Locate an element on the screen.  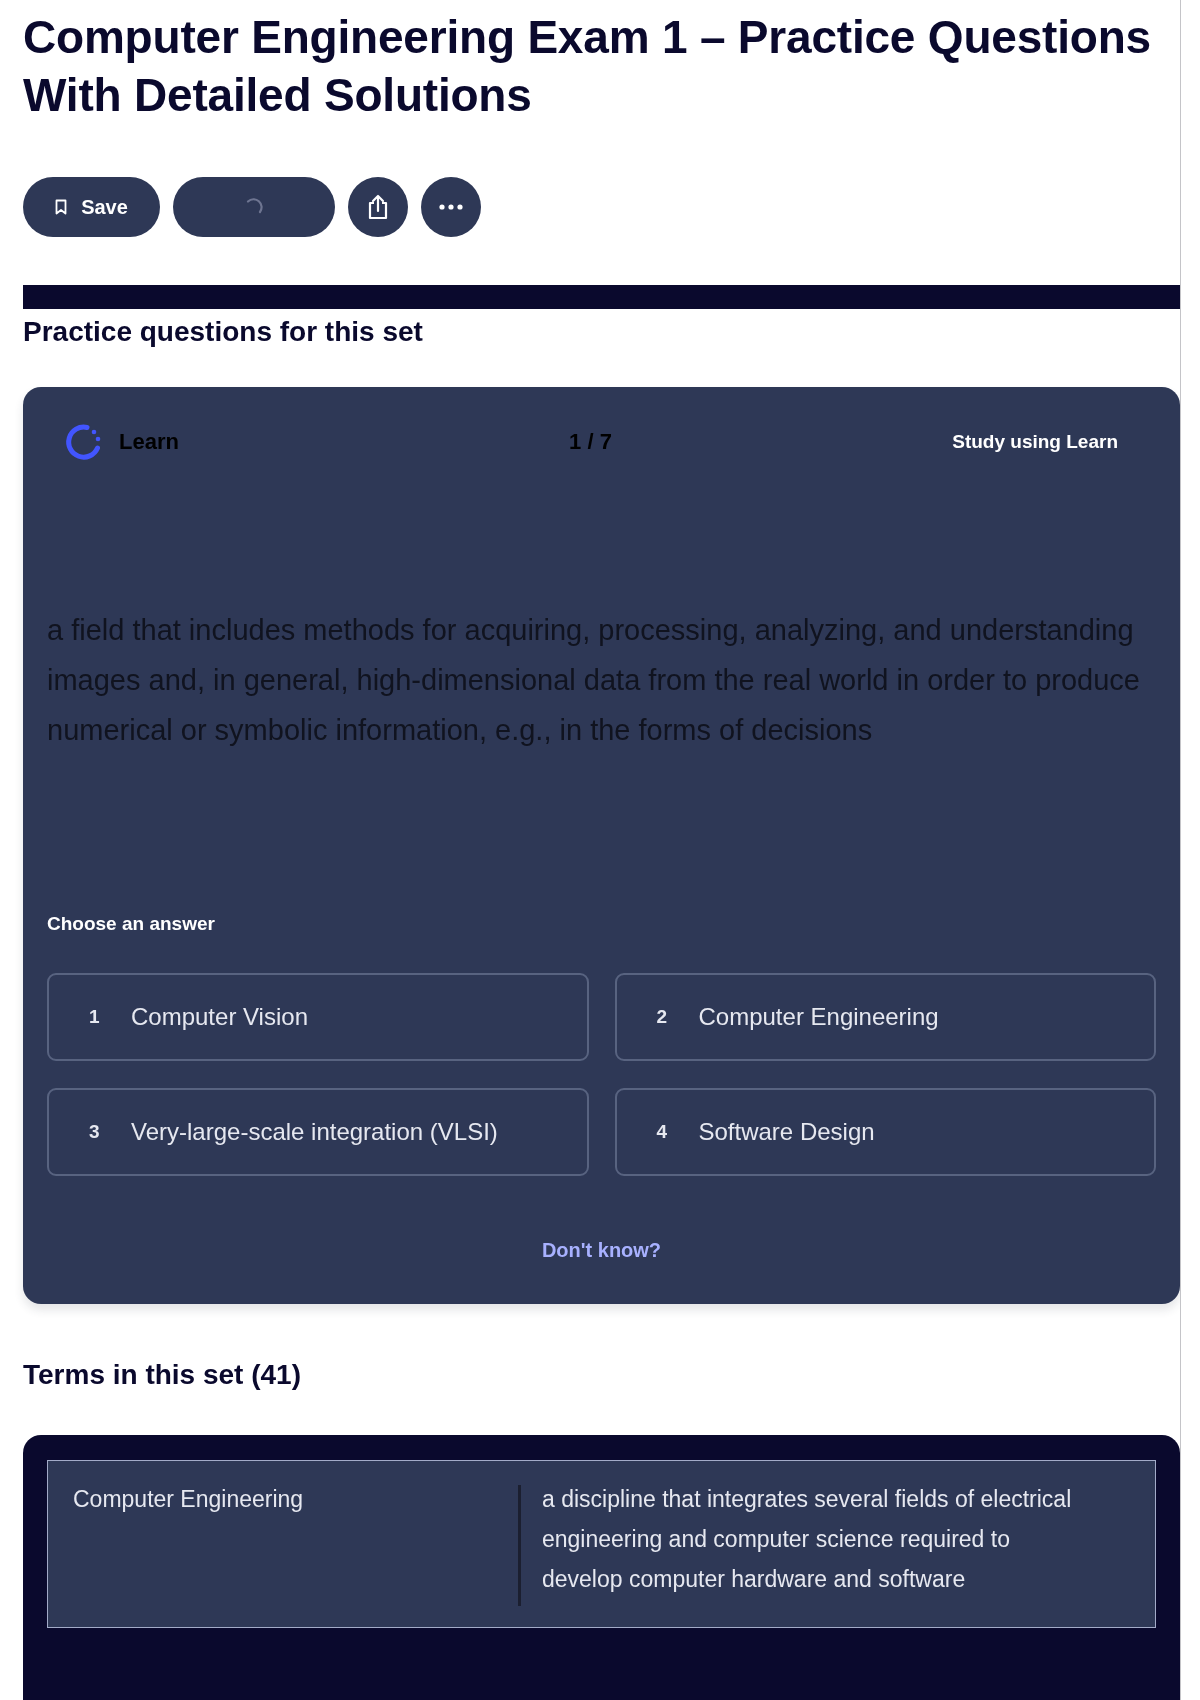
term-text: Computer Engineering is located at coordinates (189, 1499).